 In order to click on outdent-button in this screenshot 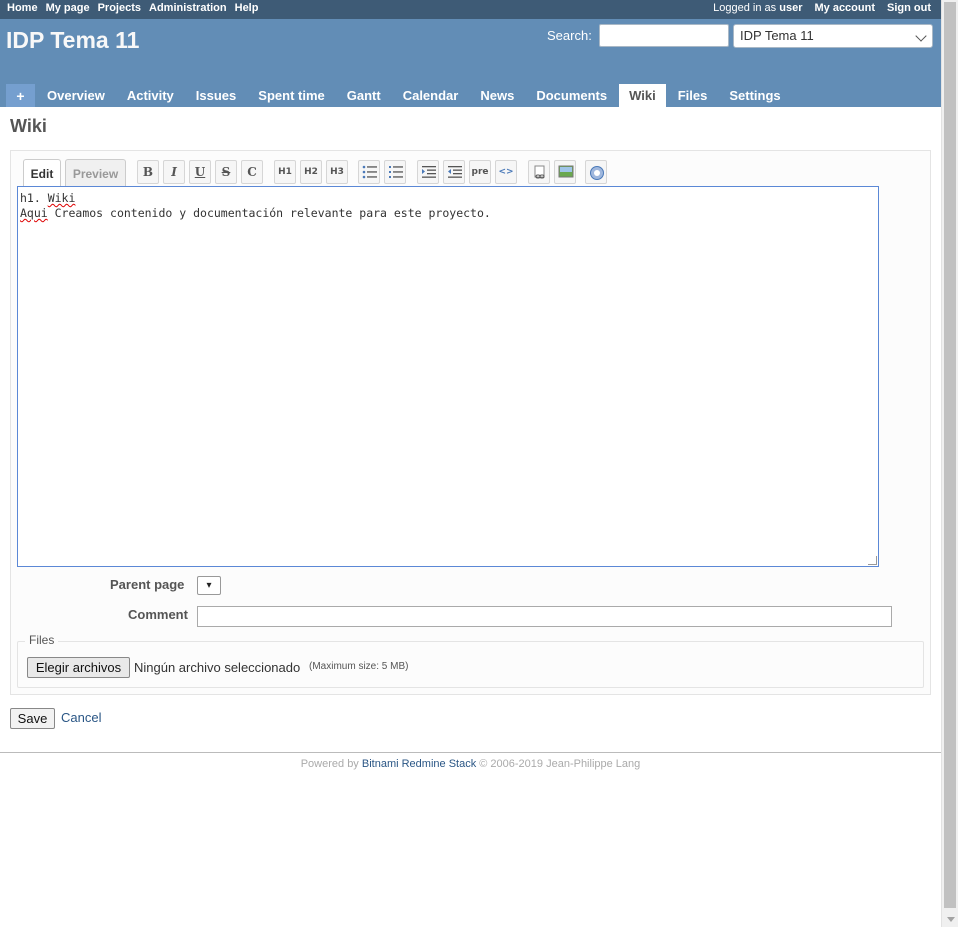, I will do `click(454, 172)`.